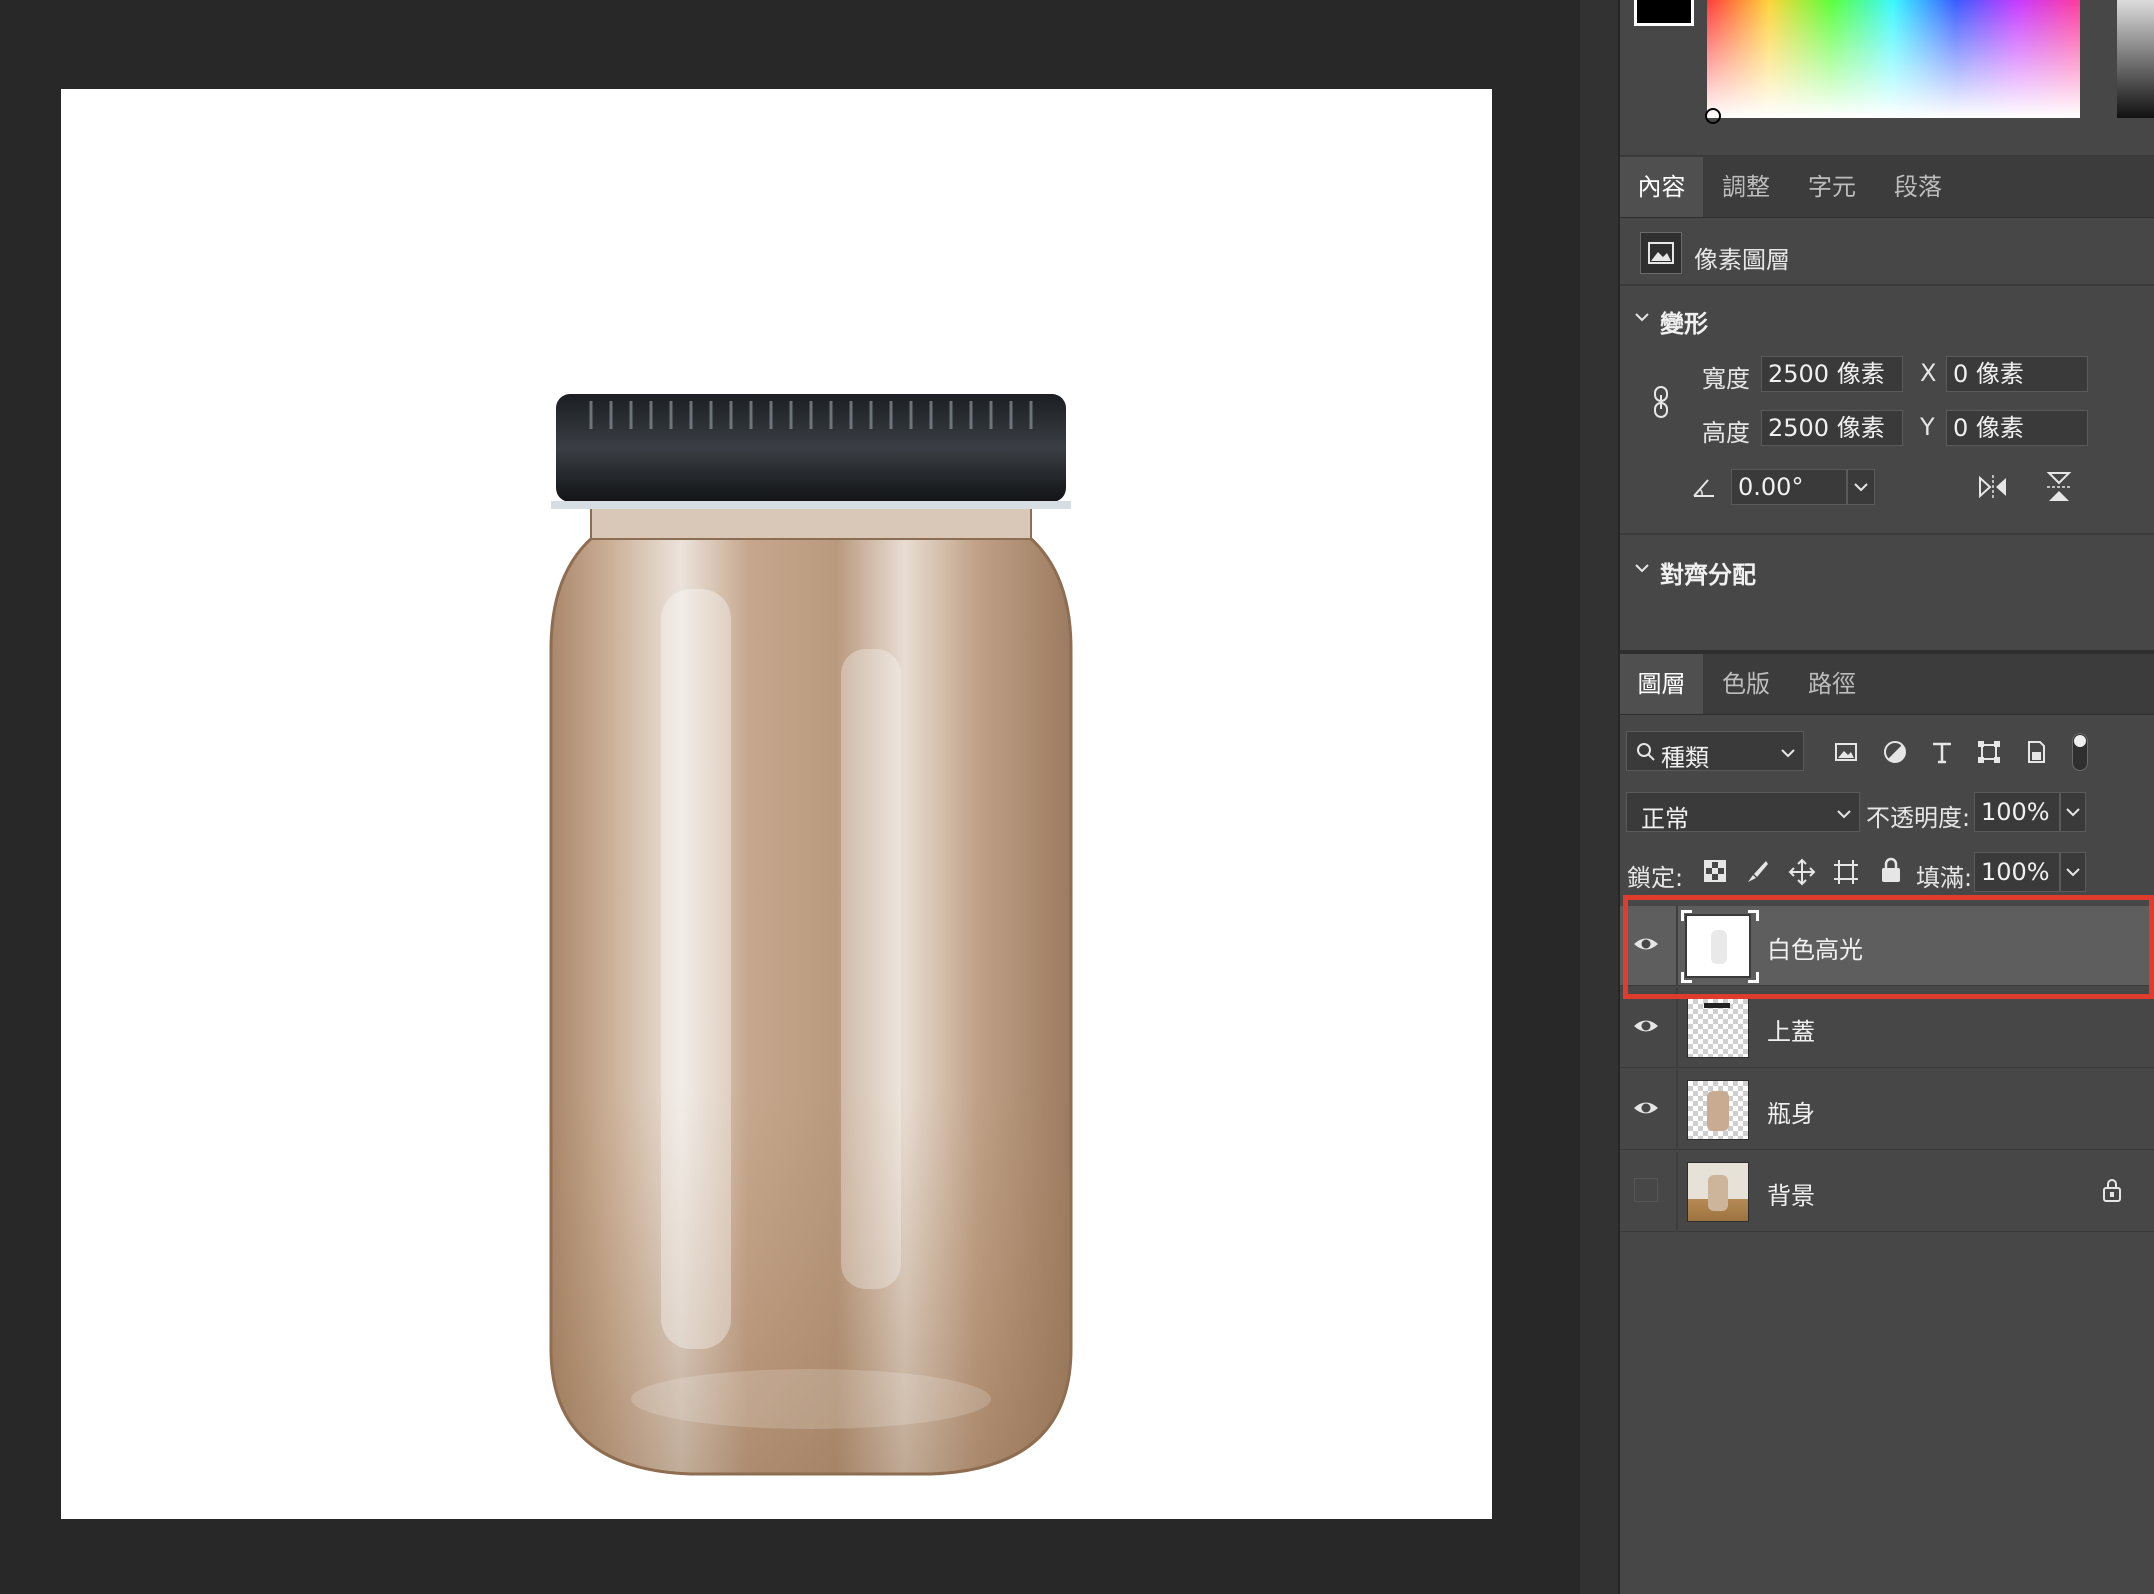 The image size is (2154, 1594). I want to click on layer-name: 背景, so click(1791, 1193).